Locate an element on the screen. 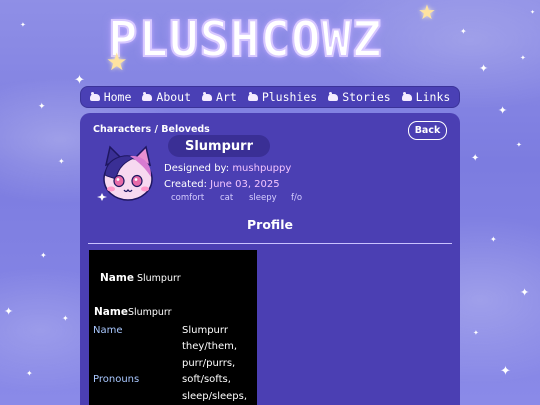 This screenshot has height=405, width=540. back-button: Back is located at coordinates (427, 130).